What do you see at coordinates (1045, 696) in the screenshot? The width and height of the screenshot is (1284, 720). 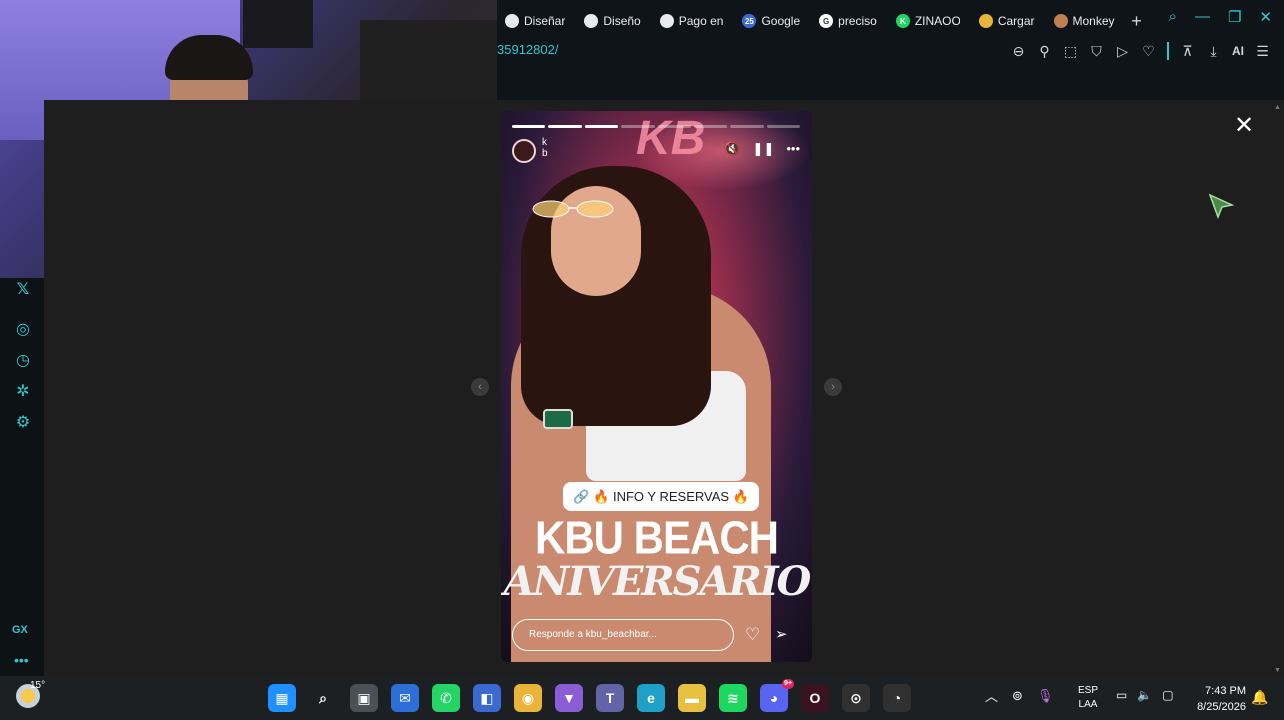 I see `microphone-icon: 🎙` at bounding box center [1045, 696].